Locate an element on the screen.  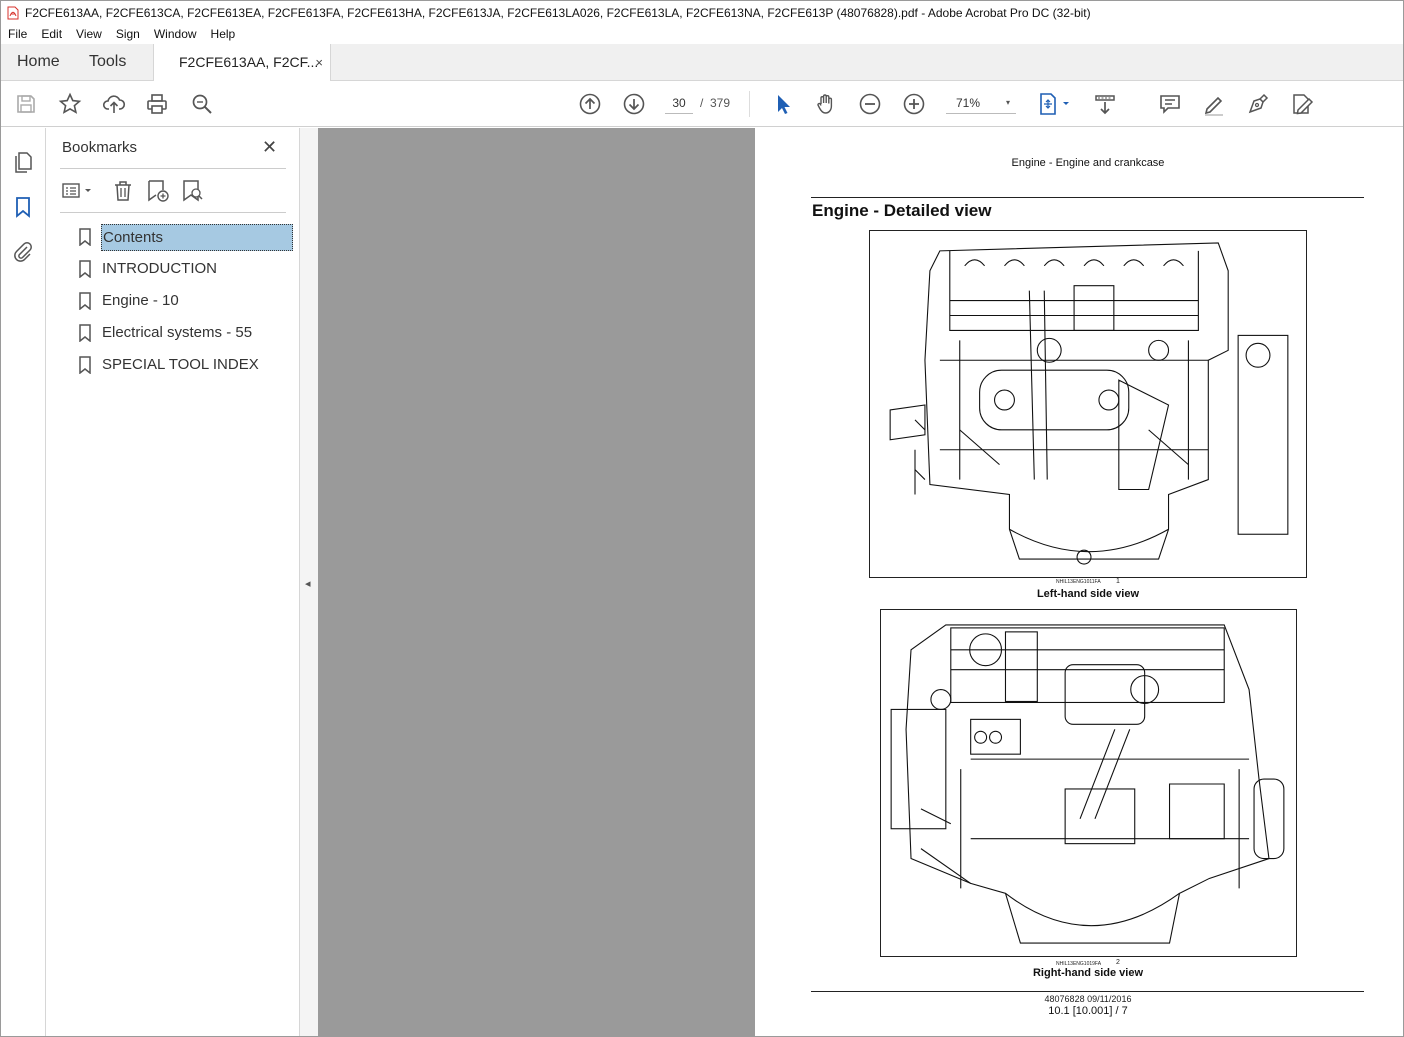
new-bookmark-icon is located at coordinates (157, 191).